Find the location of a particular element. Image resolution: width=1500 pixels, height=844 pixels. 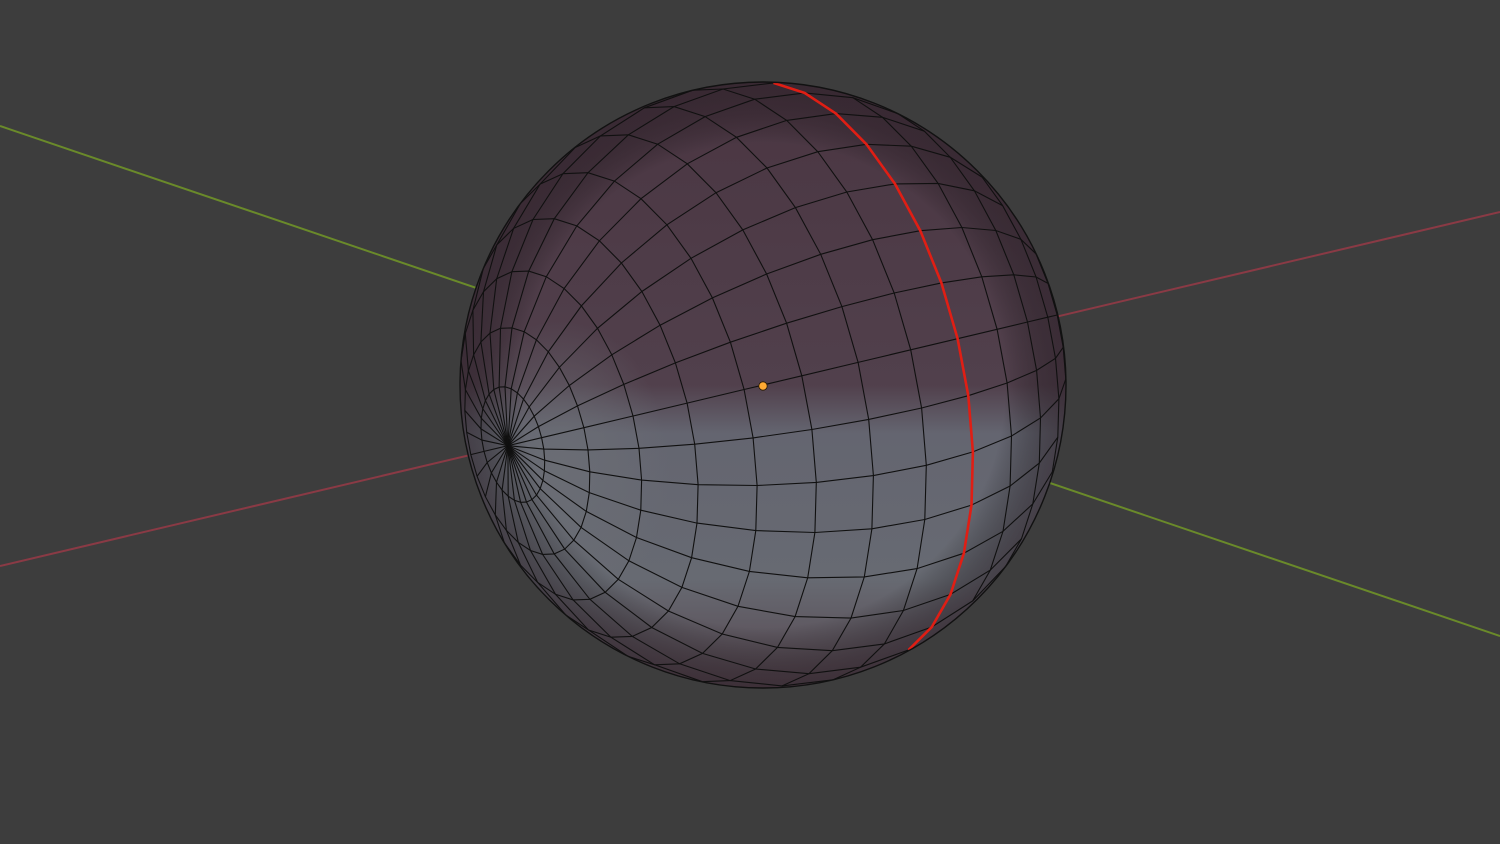

object-origin-dot is located at coordinates (763, 386).